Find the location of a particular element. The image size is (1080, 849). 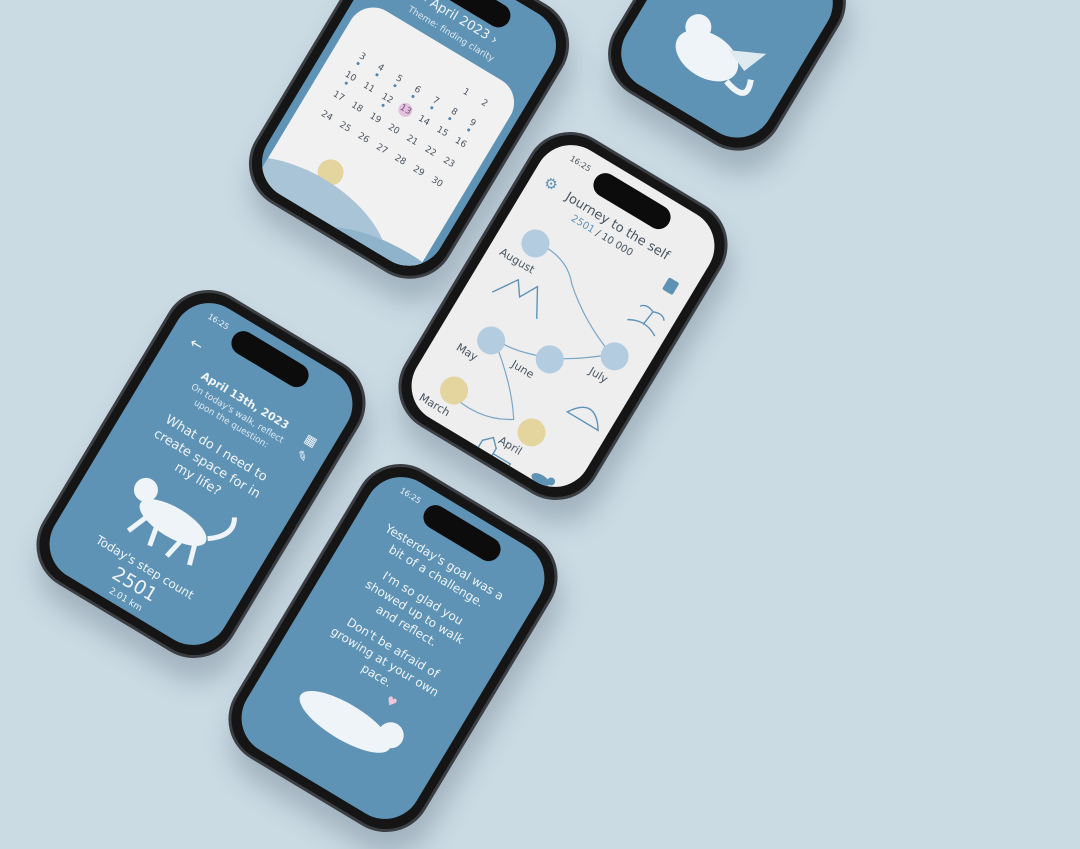

calendar-day: 9 is located at coordinates (473, 123).